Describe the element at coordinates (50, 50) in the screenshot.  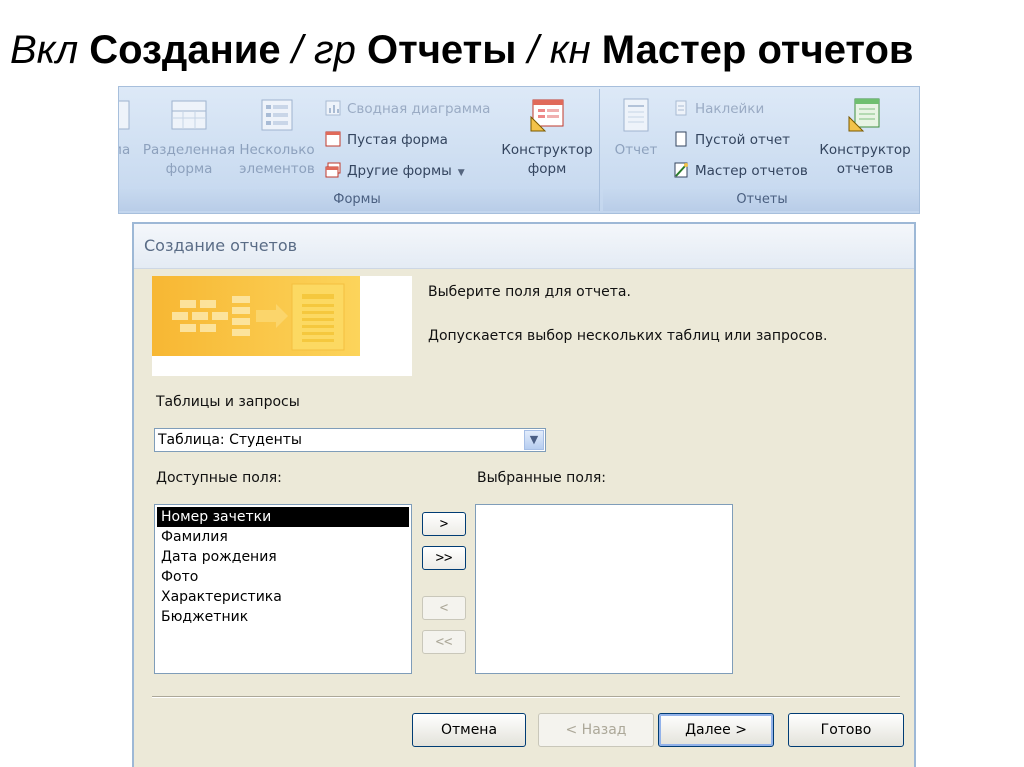
I see `title-part-tab-prefix: Вкл` at that location.